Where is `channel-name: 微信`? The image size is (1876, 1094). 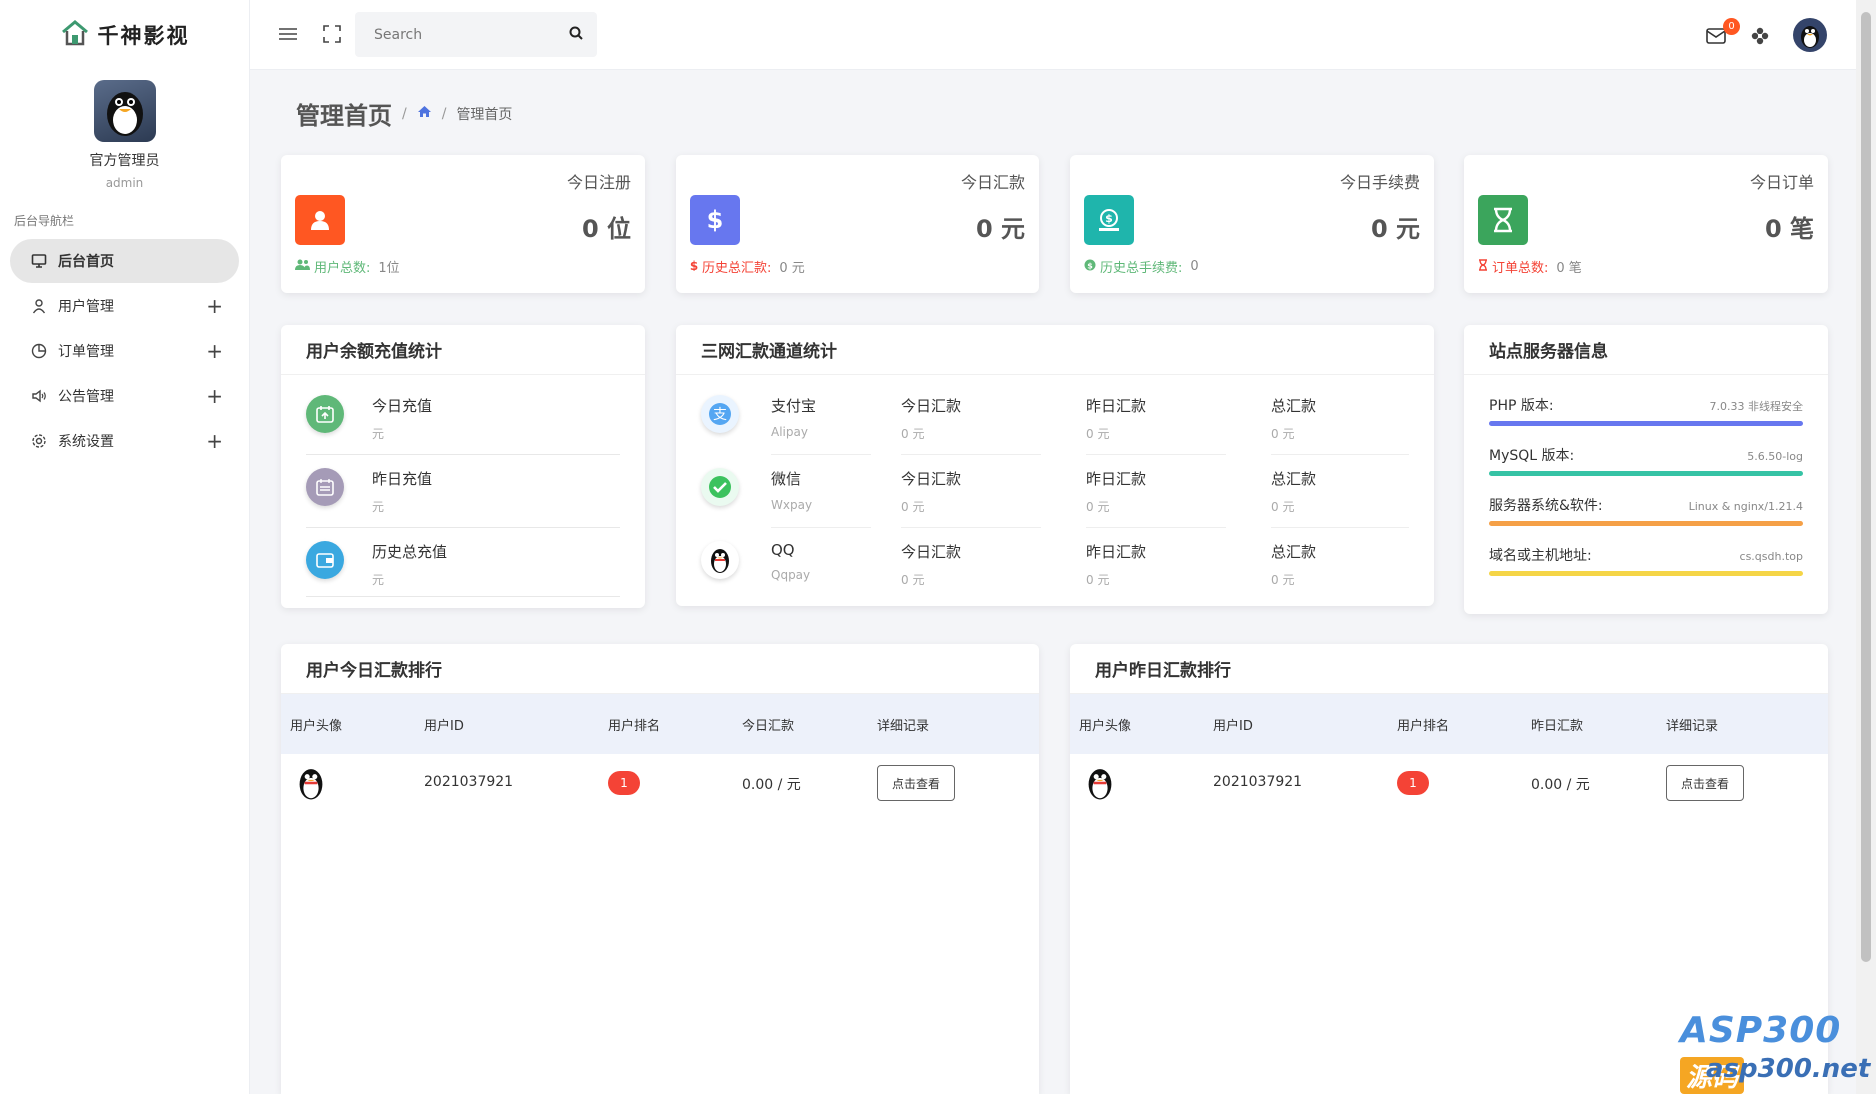
channel-name: 微信 is located at coordinates (786, 479).